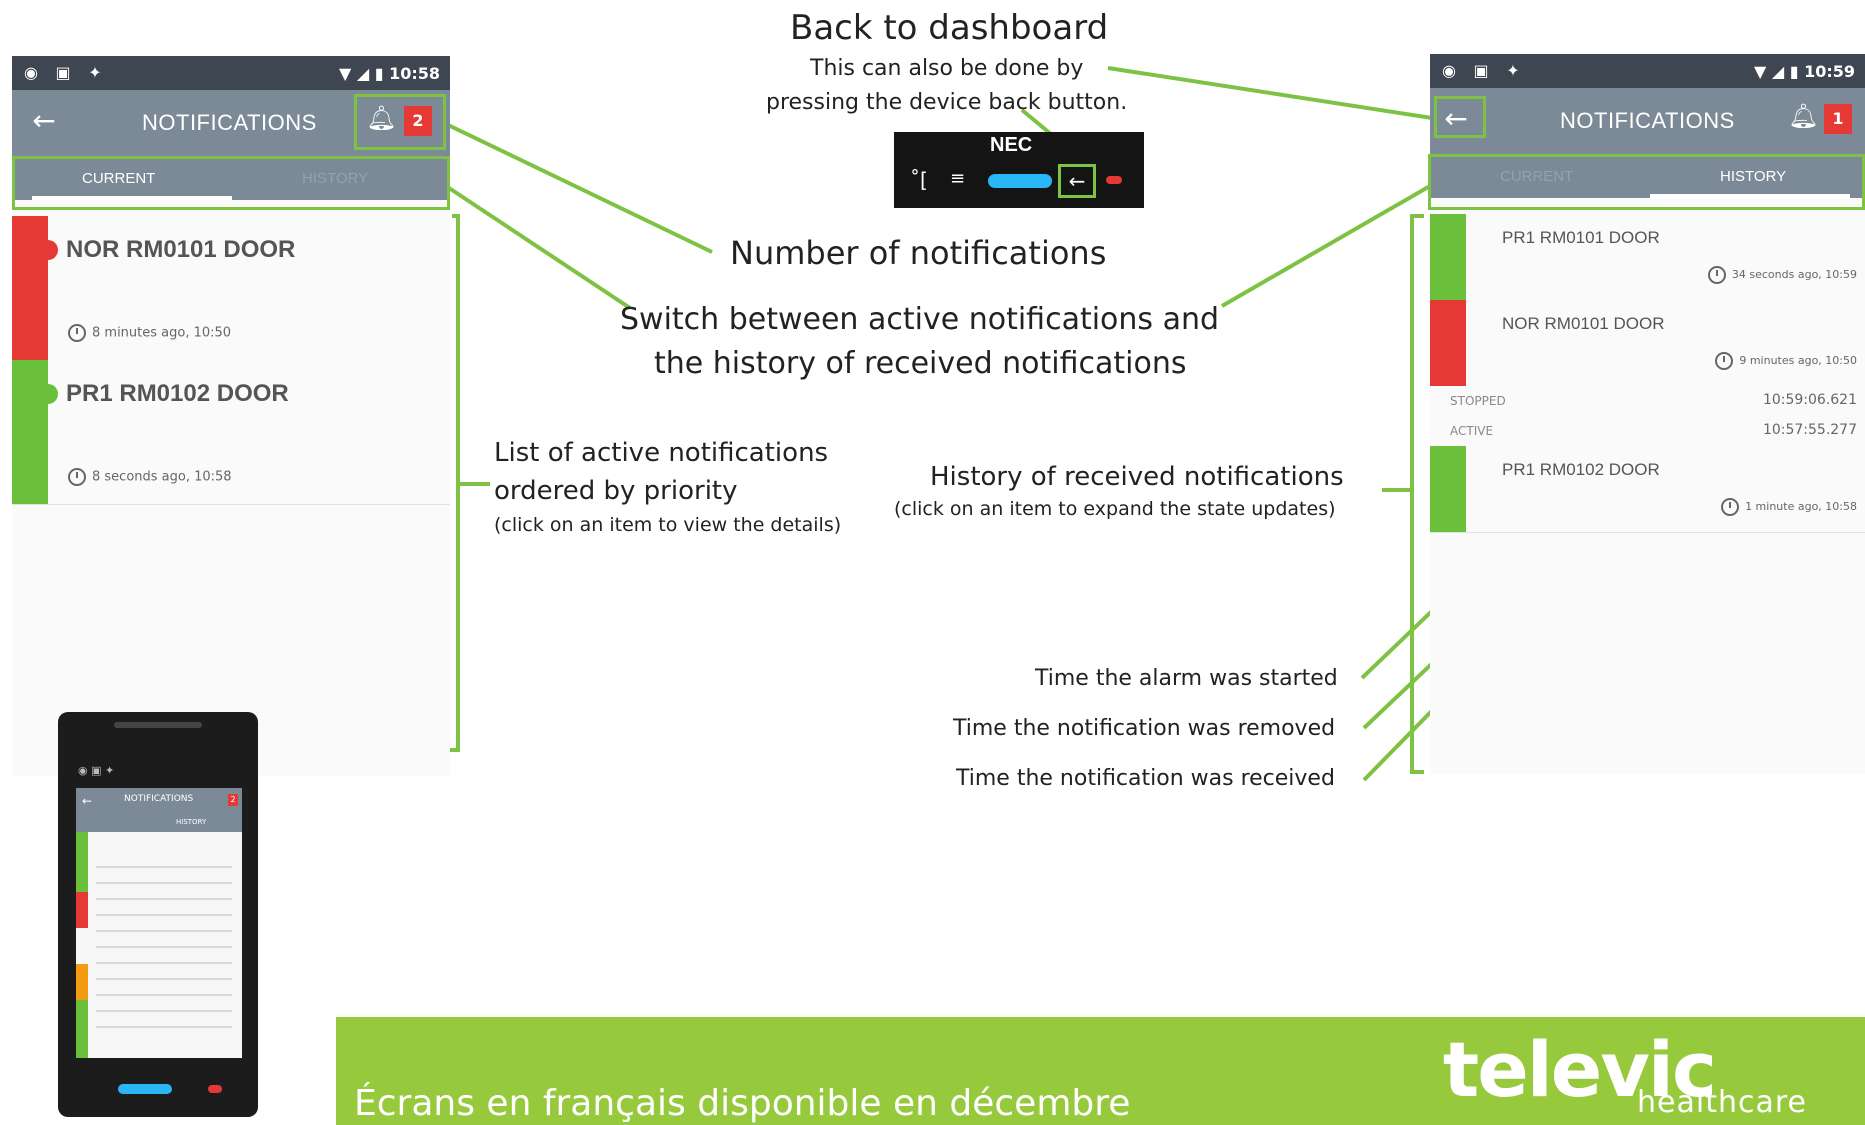  What do you see at coordinates (1460, 117) in the screenshot?
I see `back-button-highlight` at bounding box center [1460, 117].